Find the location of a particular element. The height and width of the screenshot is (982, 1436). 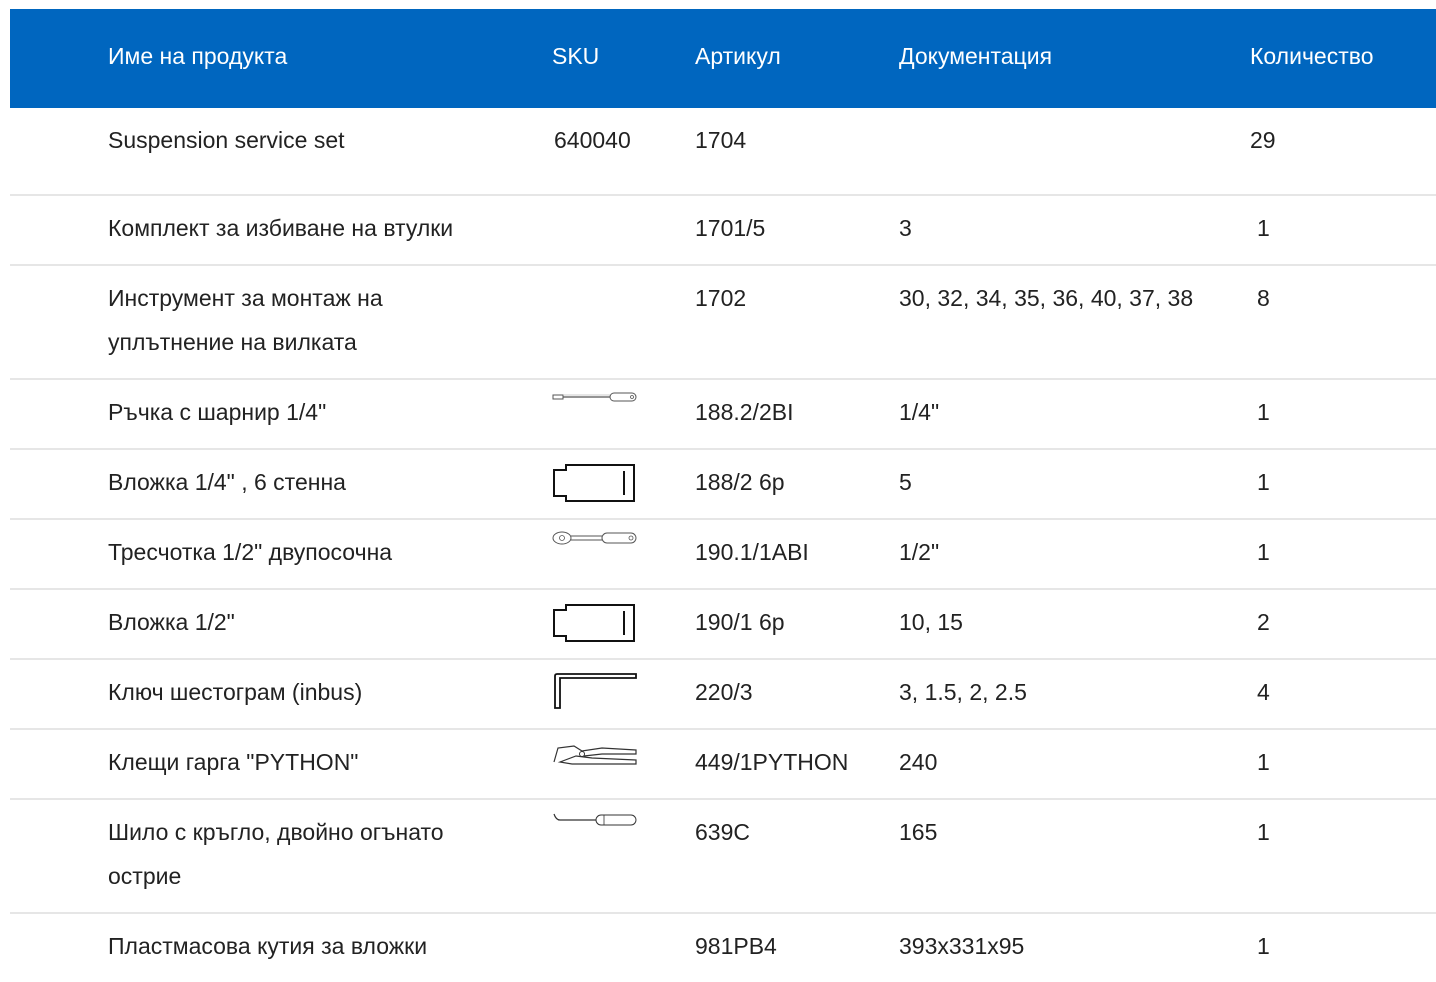

product-docs: 3, 1.5, 2, 2.5 is located at coordinates (963, 692).